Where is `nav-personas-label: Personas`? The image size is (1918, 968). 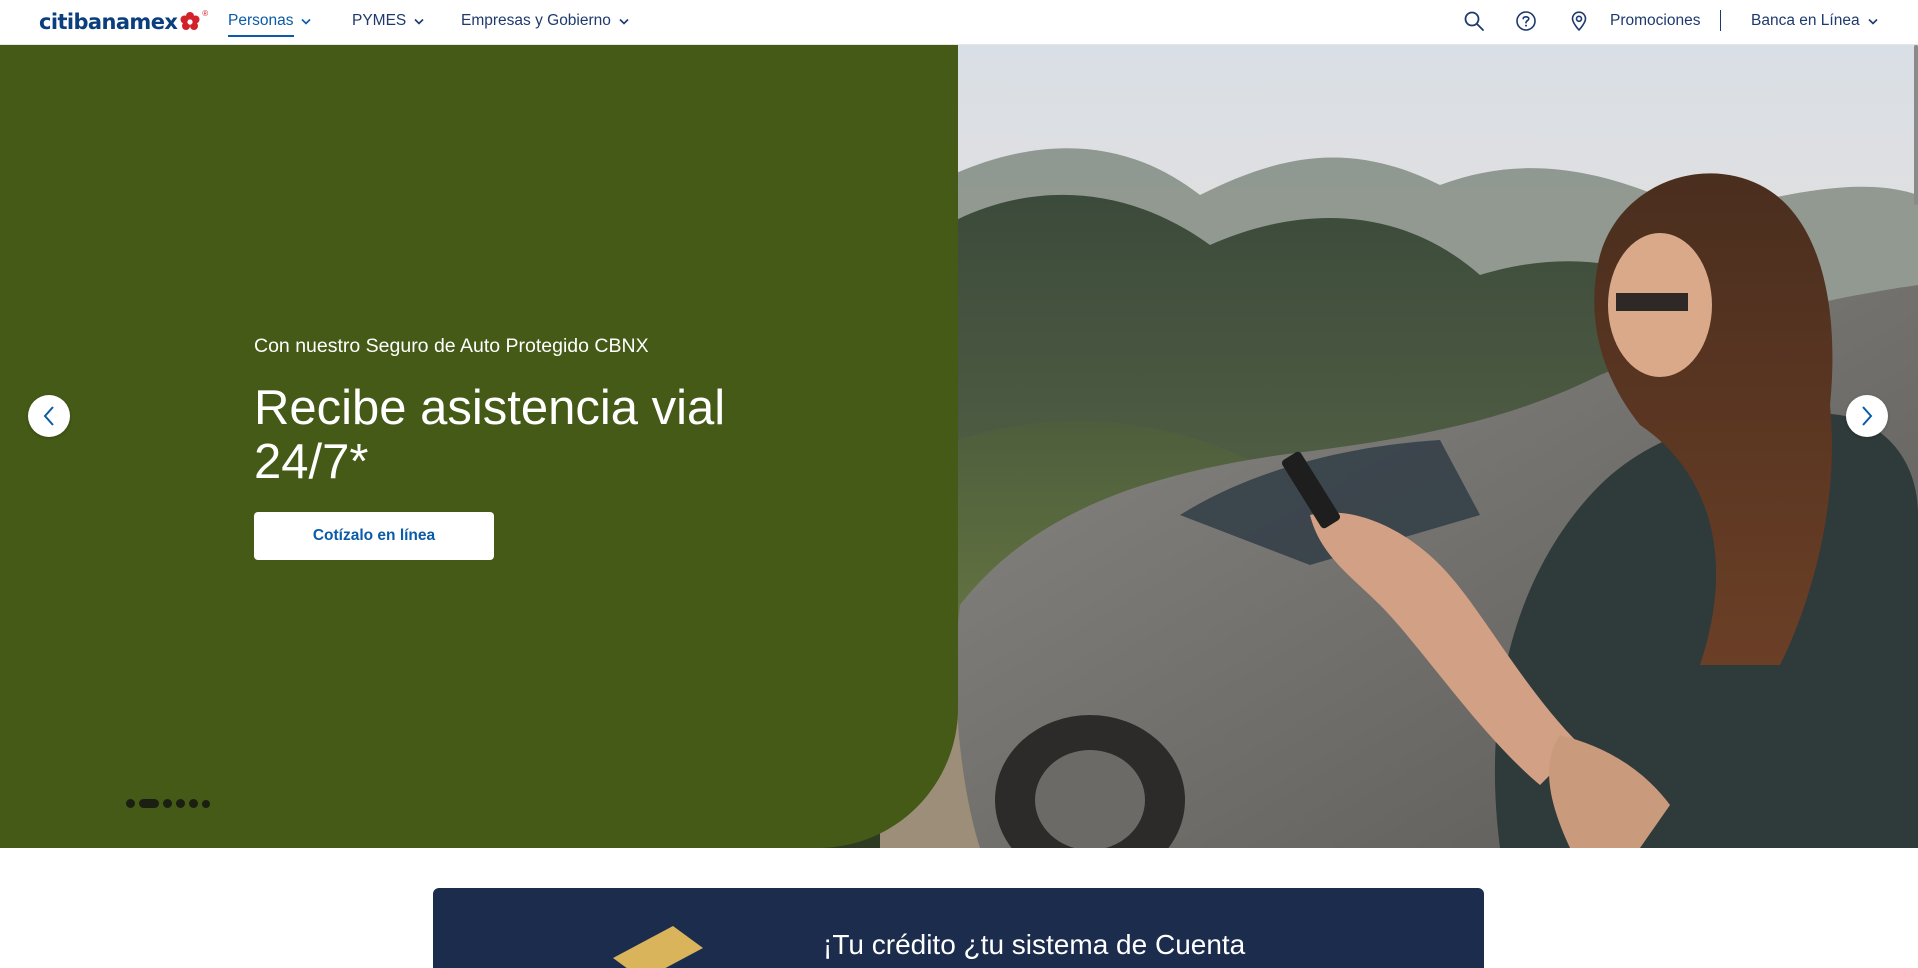 nav-personas-label: Personas is located at coordinates (261, 20).